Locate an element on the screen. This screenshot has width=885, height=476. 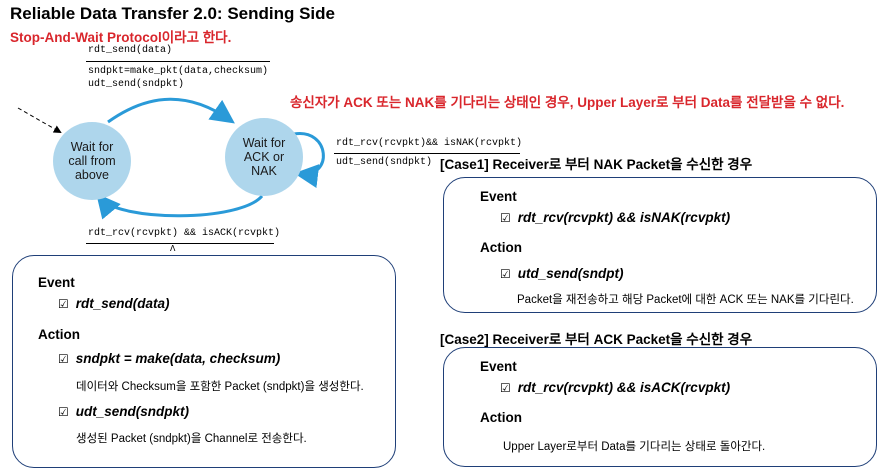
send-transition-arrow is located at coordinates (171, 110).